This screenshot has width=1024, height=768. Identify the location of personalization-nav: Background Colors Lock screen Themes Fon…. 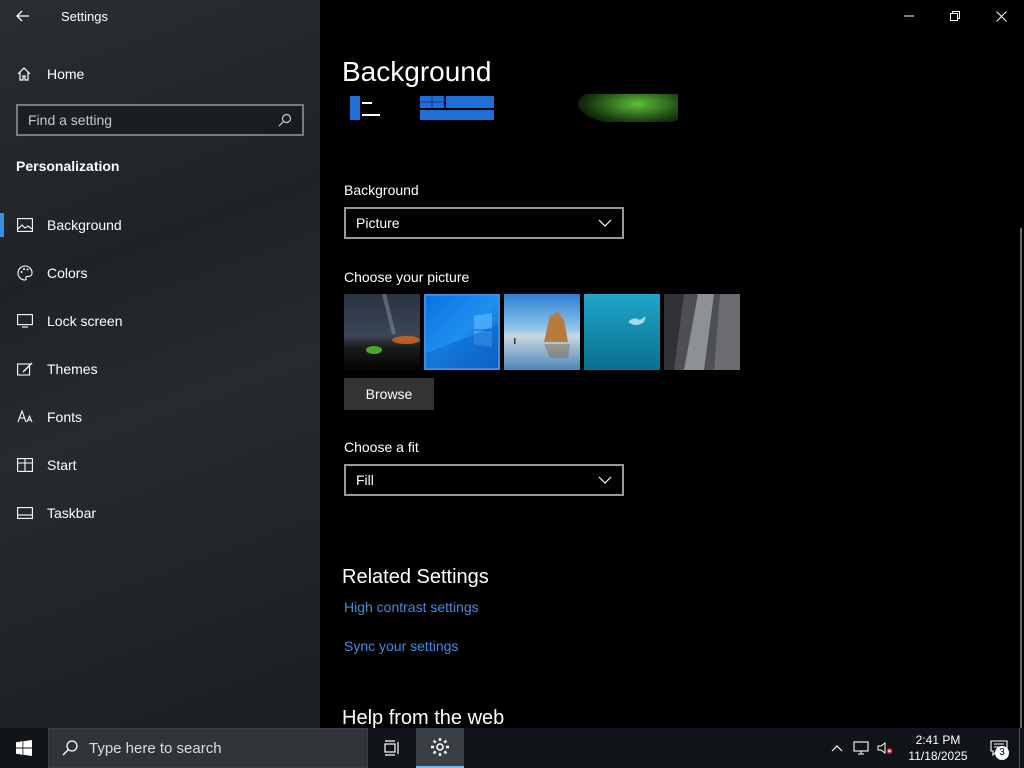
(160, 369).